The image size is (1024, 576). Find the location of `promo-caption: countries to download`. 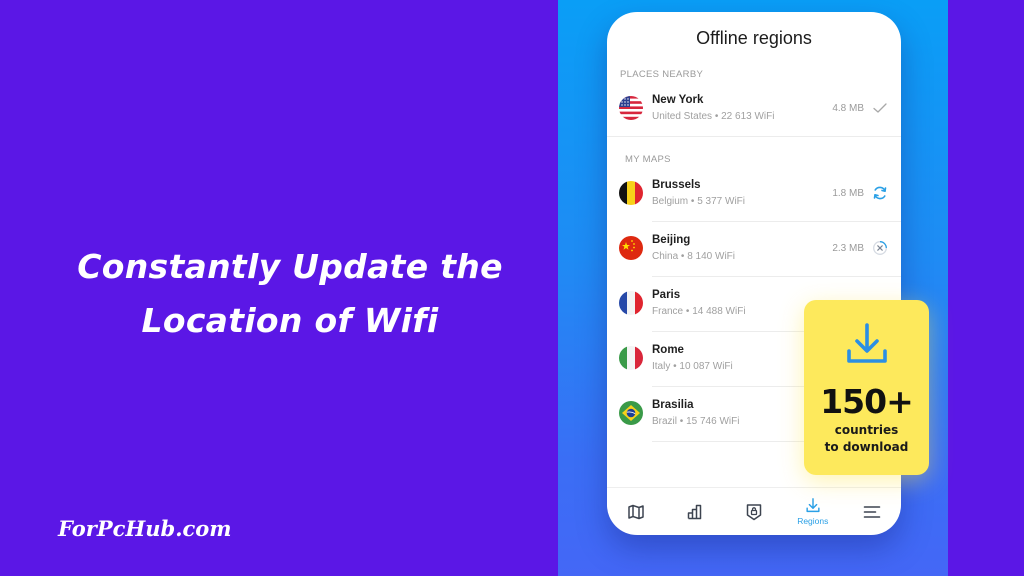

promo-caption: countries to download is located at coordinates (866, 439).